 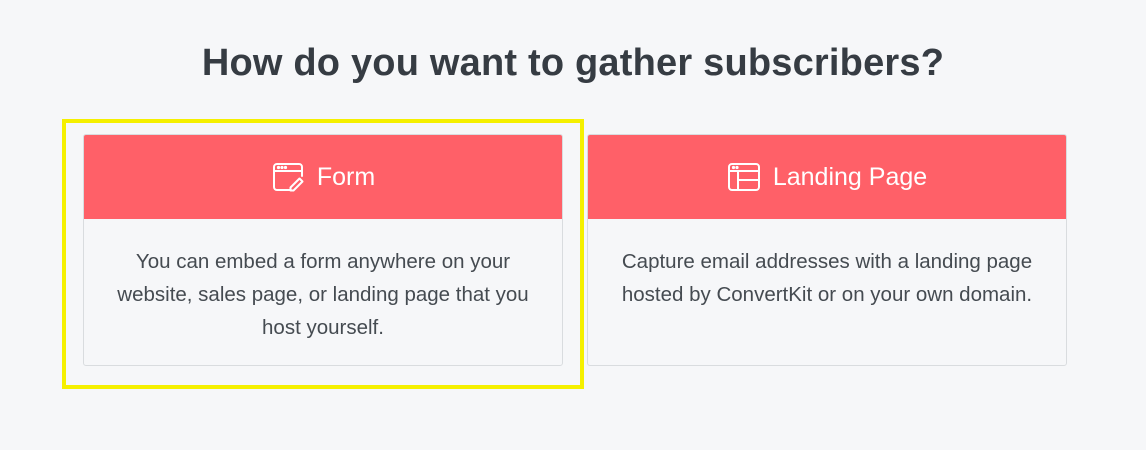 What do you see at coordinates (346, 176) in the screenshot?
I see `form-option-label: Form` at bounding box center [346, 176].